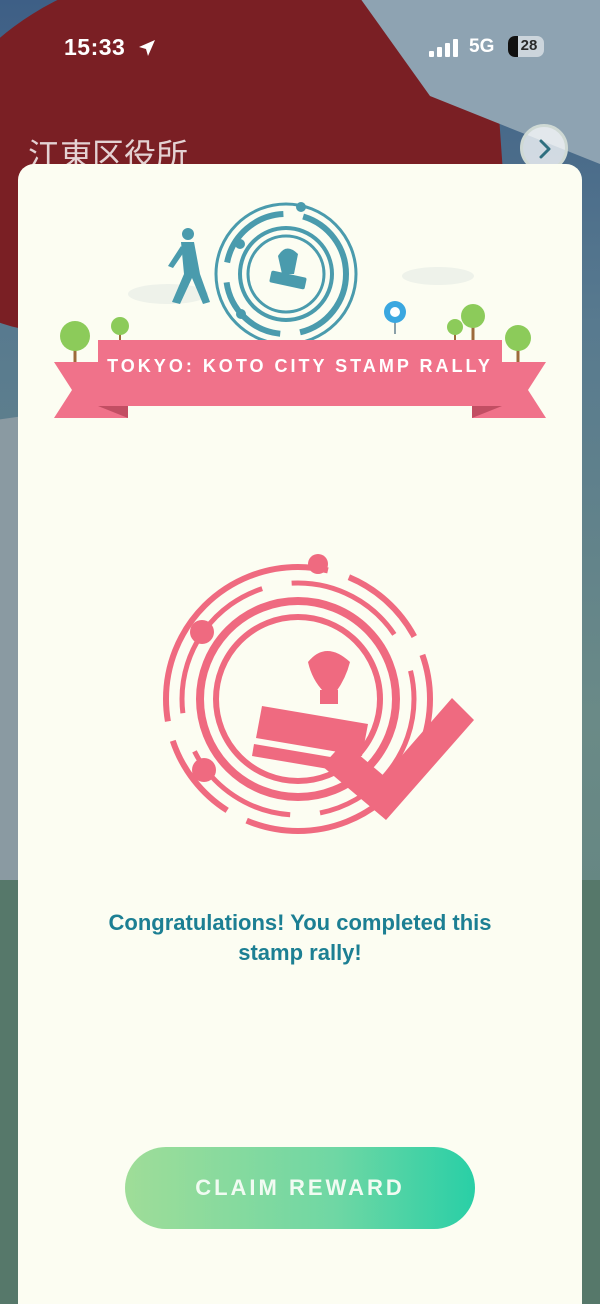  I want to click on network-type: 5G, so click(482, 46).